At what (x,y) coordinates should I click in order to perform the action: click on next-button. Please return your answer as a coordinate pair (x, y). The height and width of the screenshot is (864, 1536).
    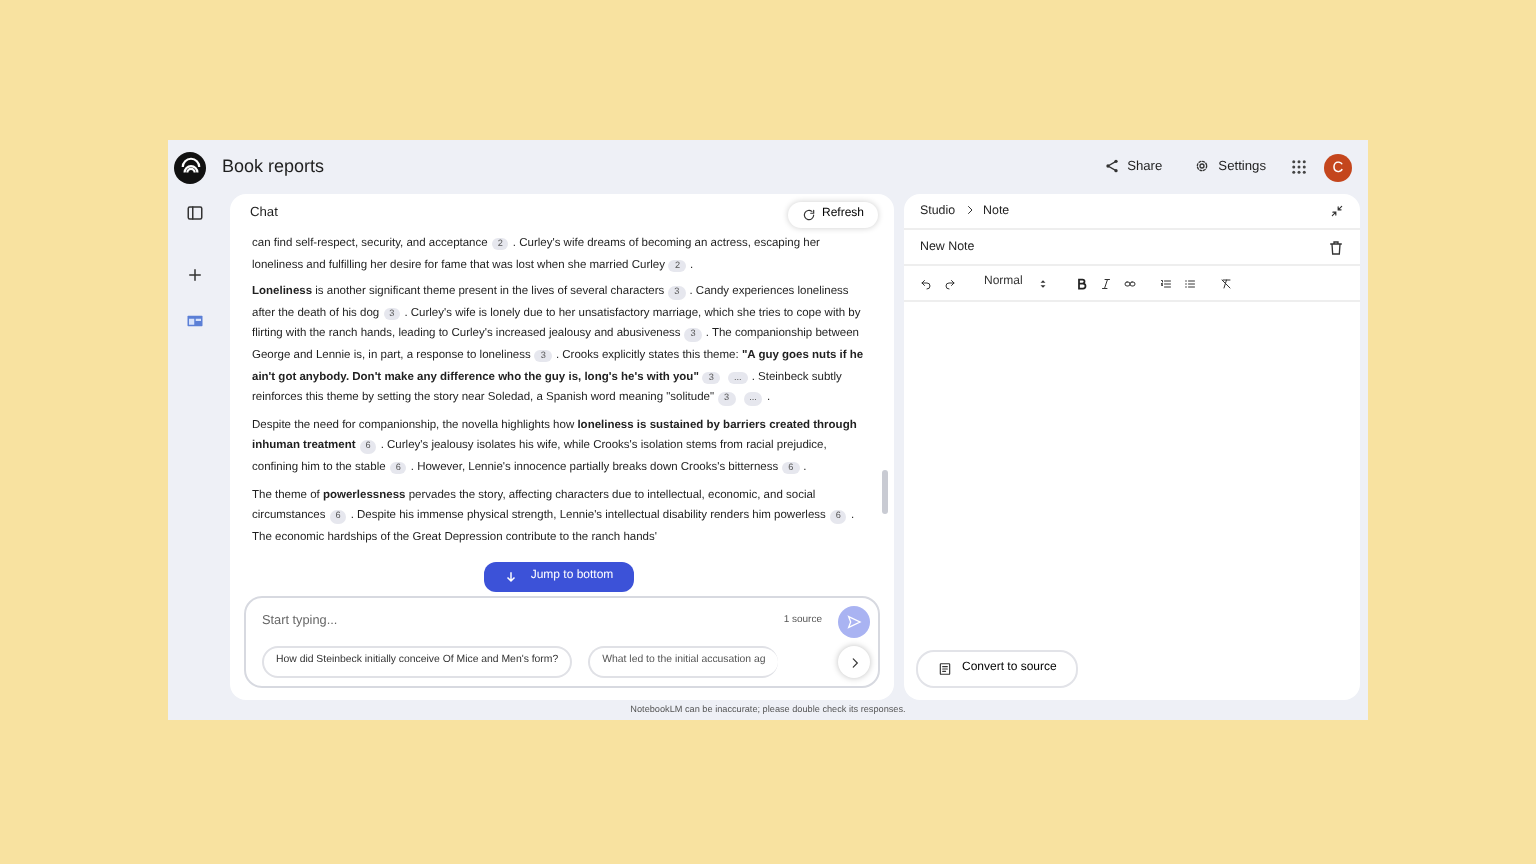
    Looking at the image, I should click on (854, 662).